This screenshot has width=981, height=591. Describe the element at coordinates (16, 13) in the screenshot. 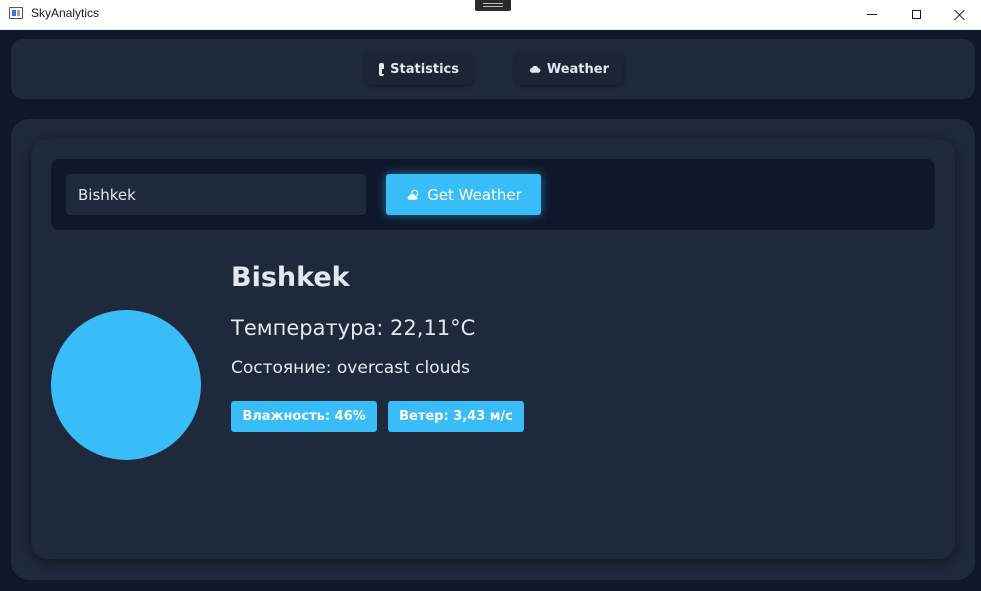

I see `app-icon` at that location.